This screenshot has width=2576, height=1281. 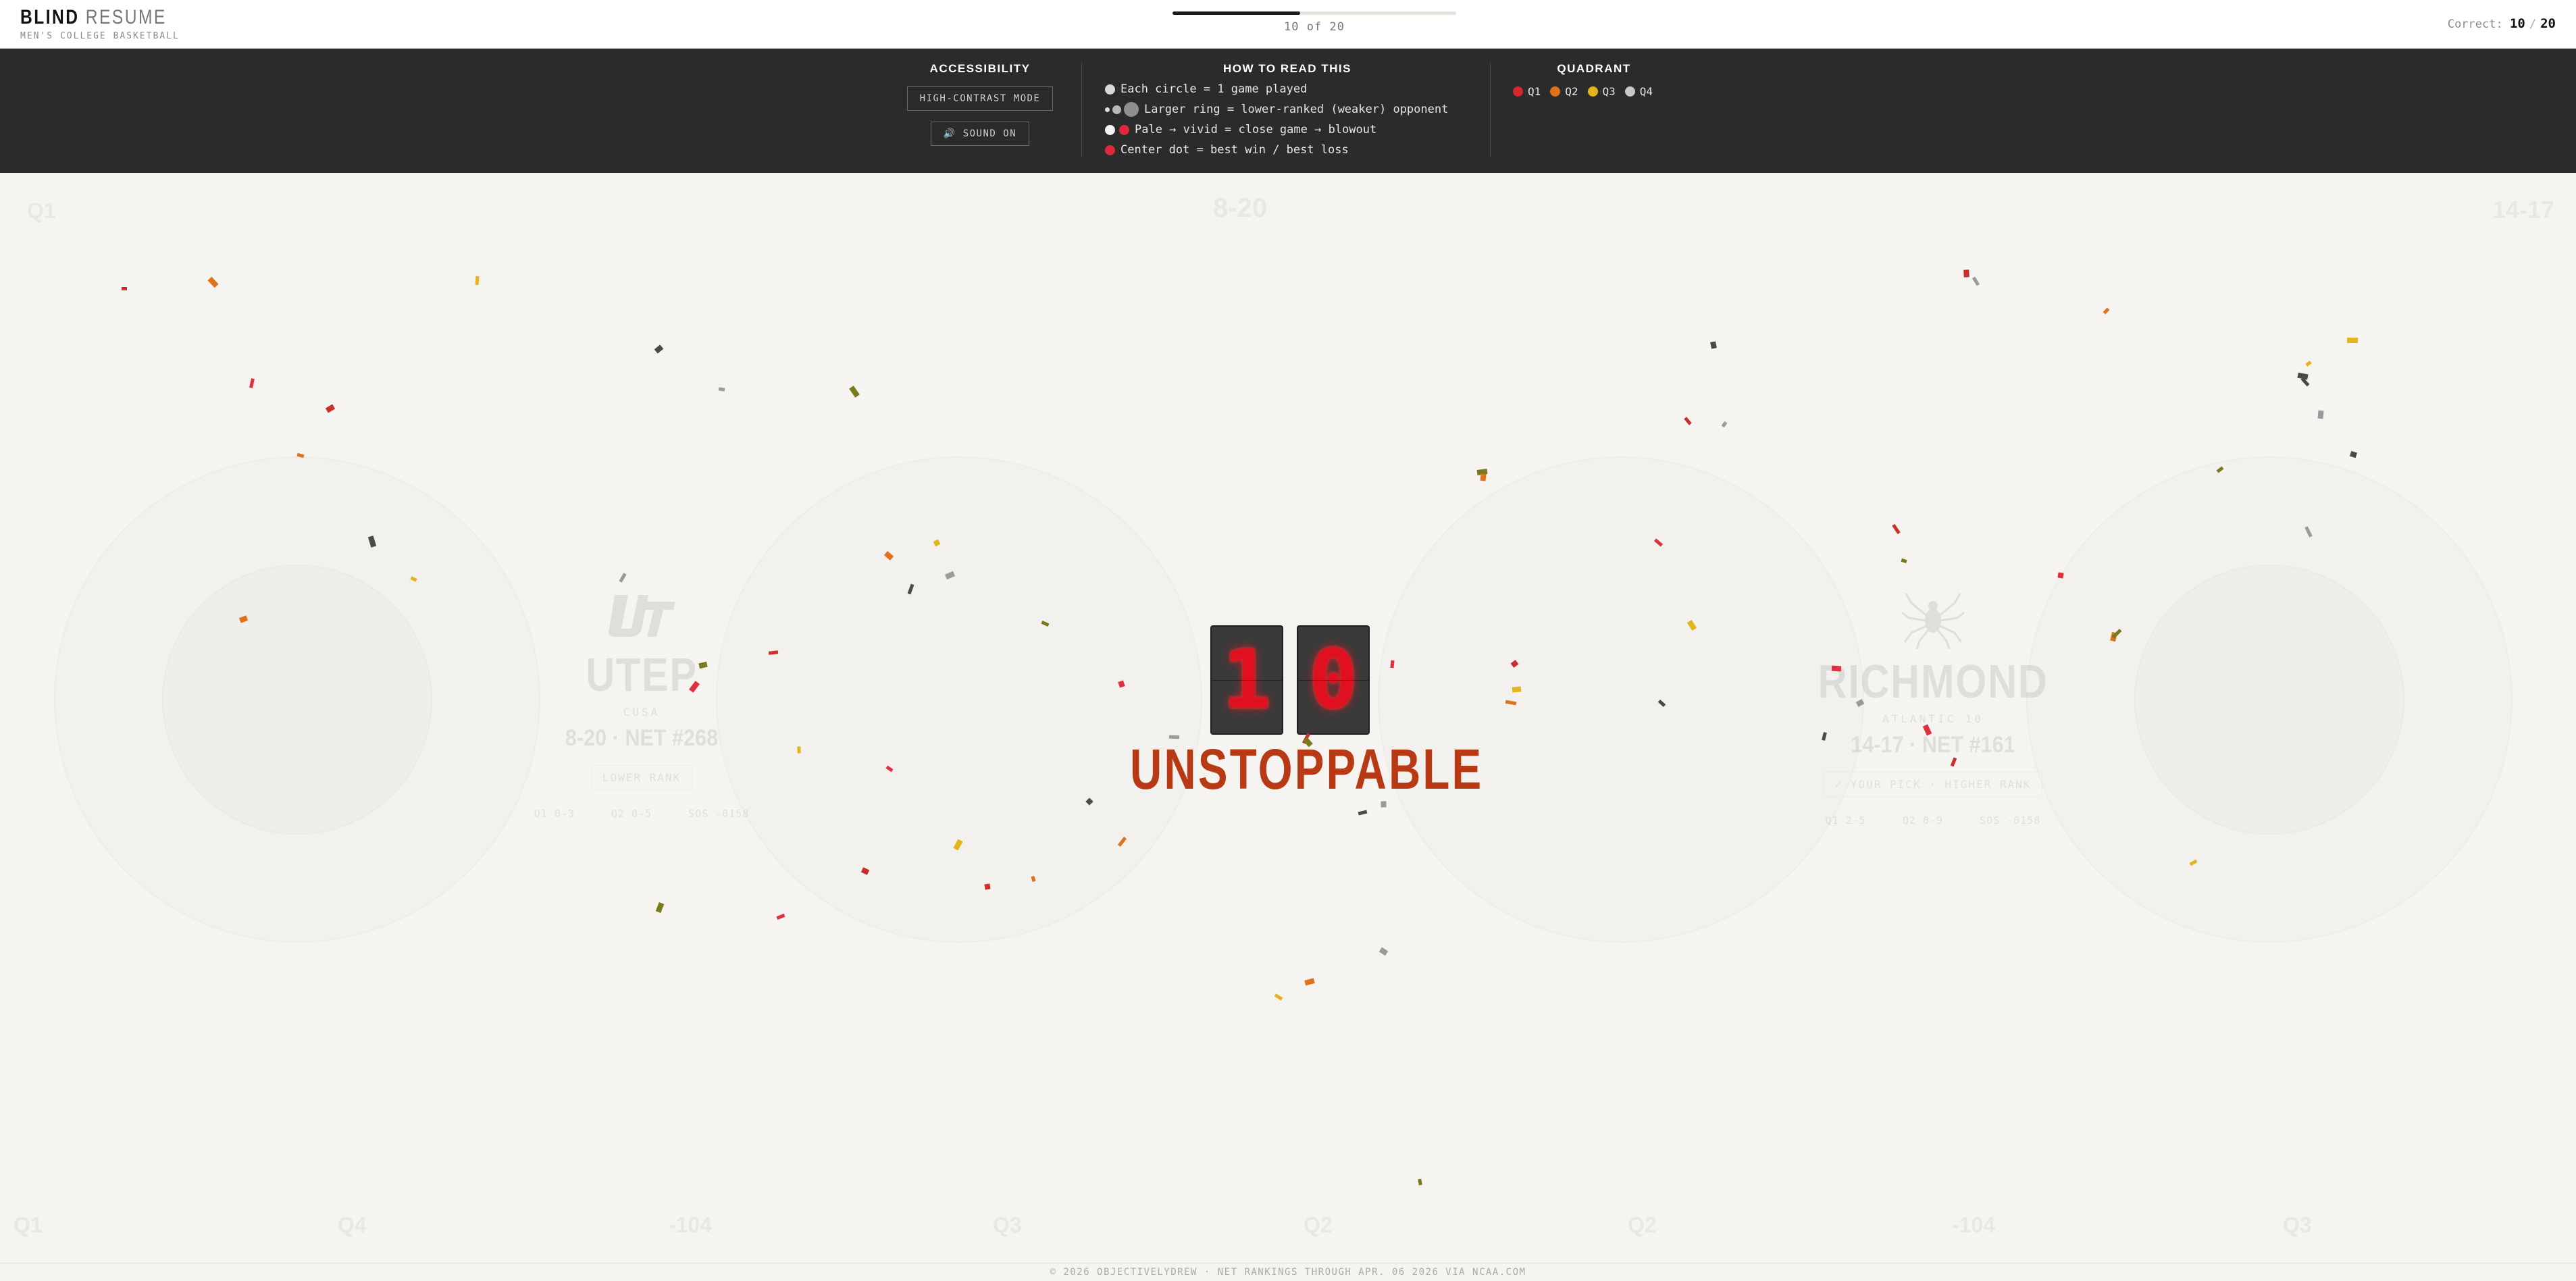 I want to click on app-title: BLIND RESUME, so click(x=93, y=17).